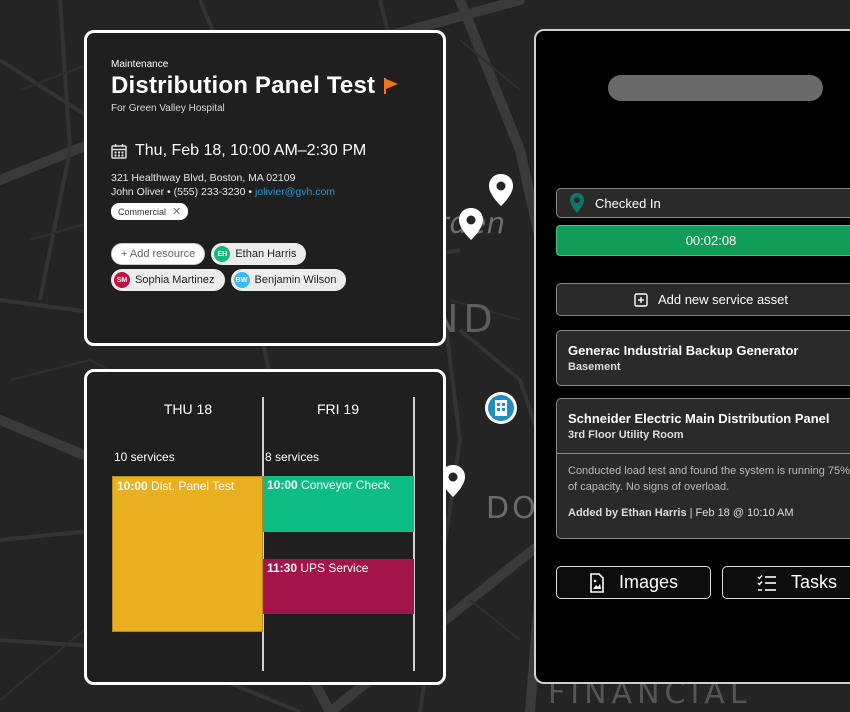 This screenshot has width=850, height=712. I want to click on images-button: Images, so click(633, 582).